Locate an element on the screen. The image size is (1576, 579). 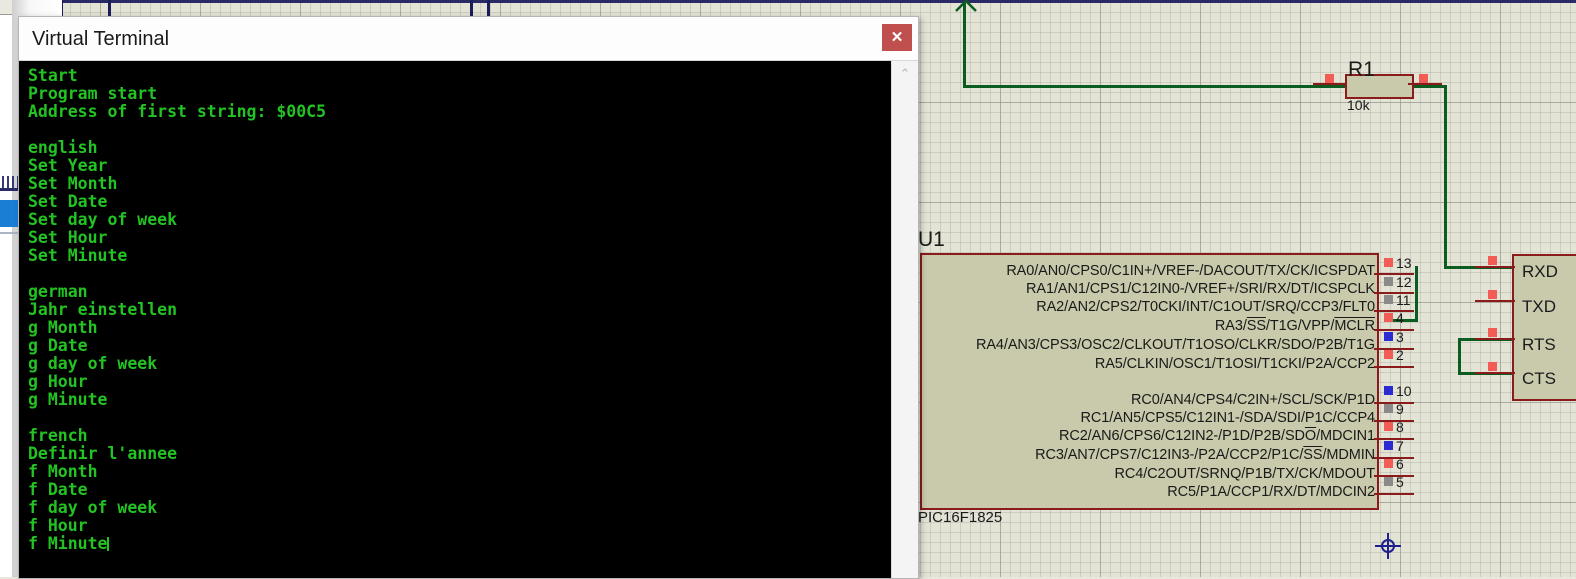
terminal-line: g Minute is located at coordinates (68, 399).